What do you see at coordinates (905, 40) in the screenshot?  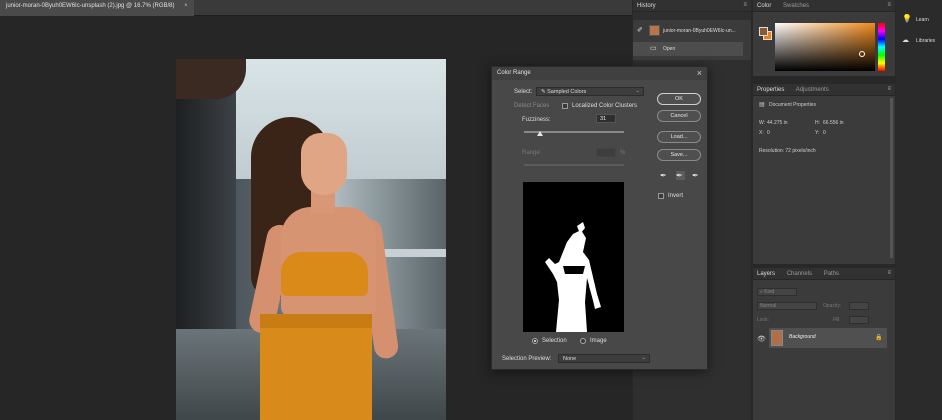 I see `libraries-icon: ☁` at bounding box center [905, 40].